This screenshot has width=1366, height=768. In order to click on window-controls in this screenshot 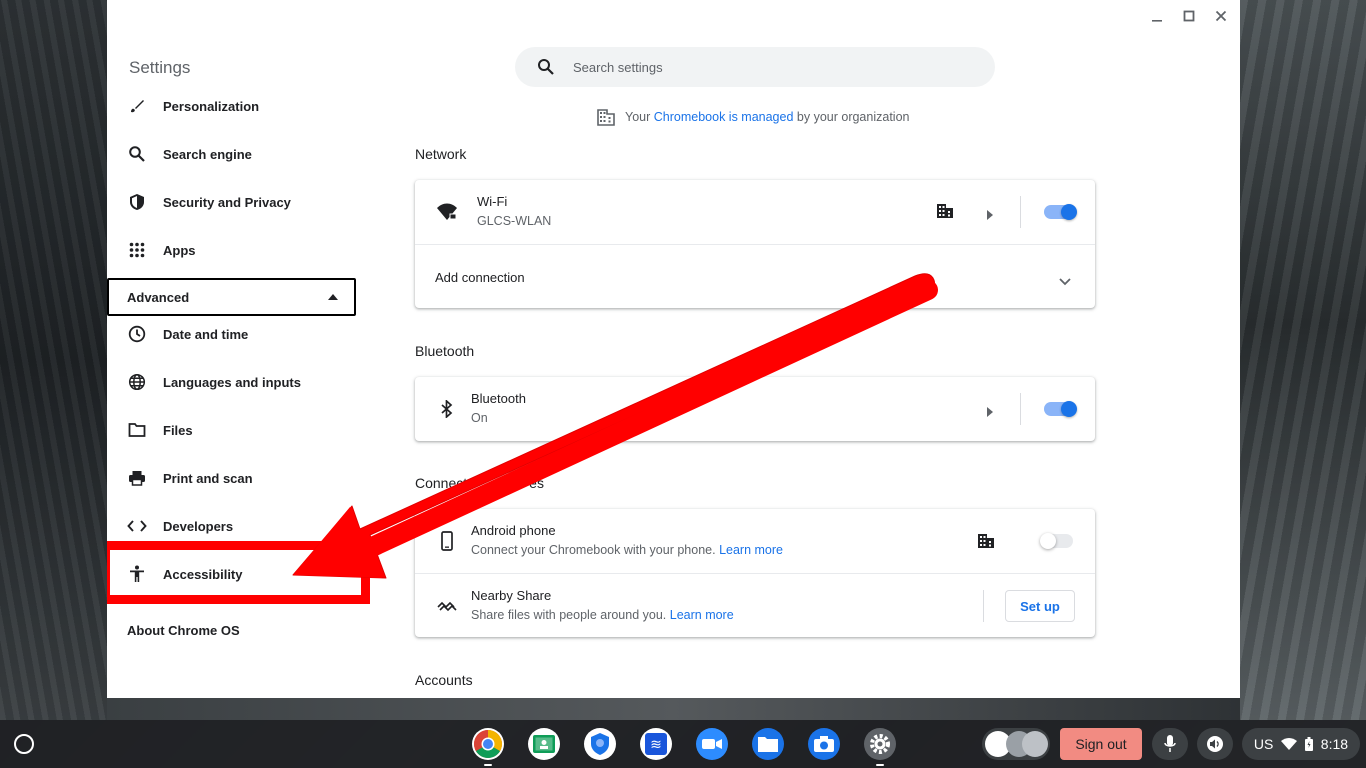, I will do `click(1189, 16)`.